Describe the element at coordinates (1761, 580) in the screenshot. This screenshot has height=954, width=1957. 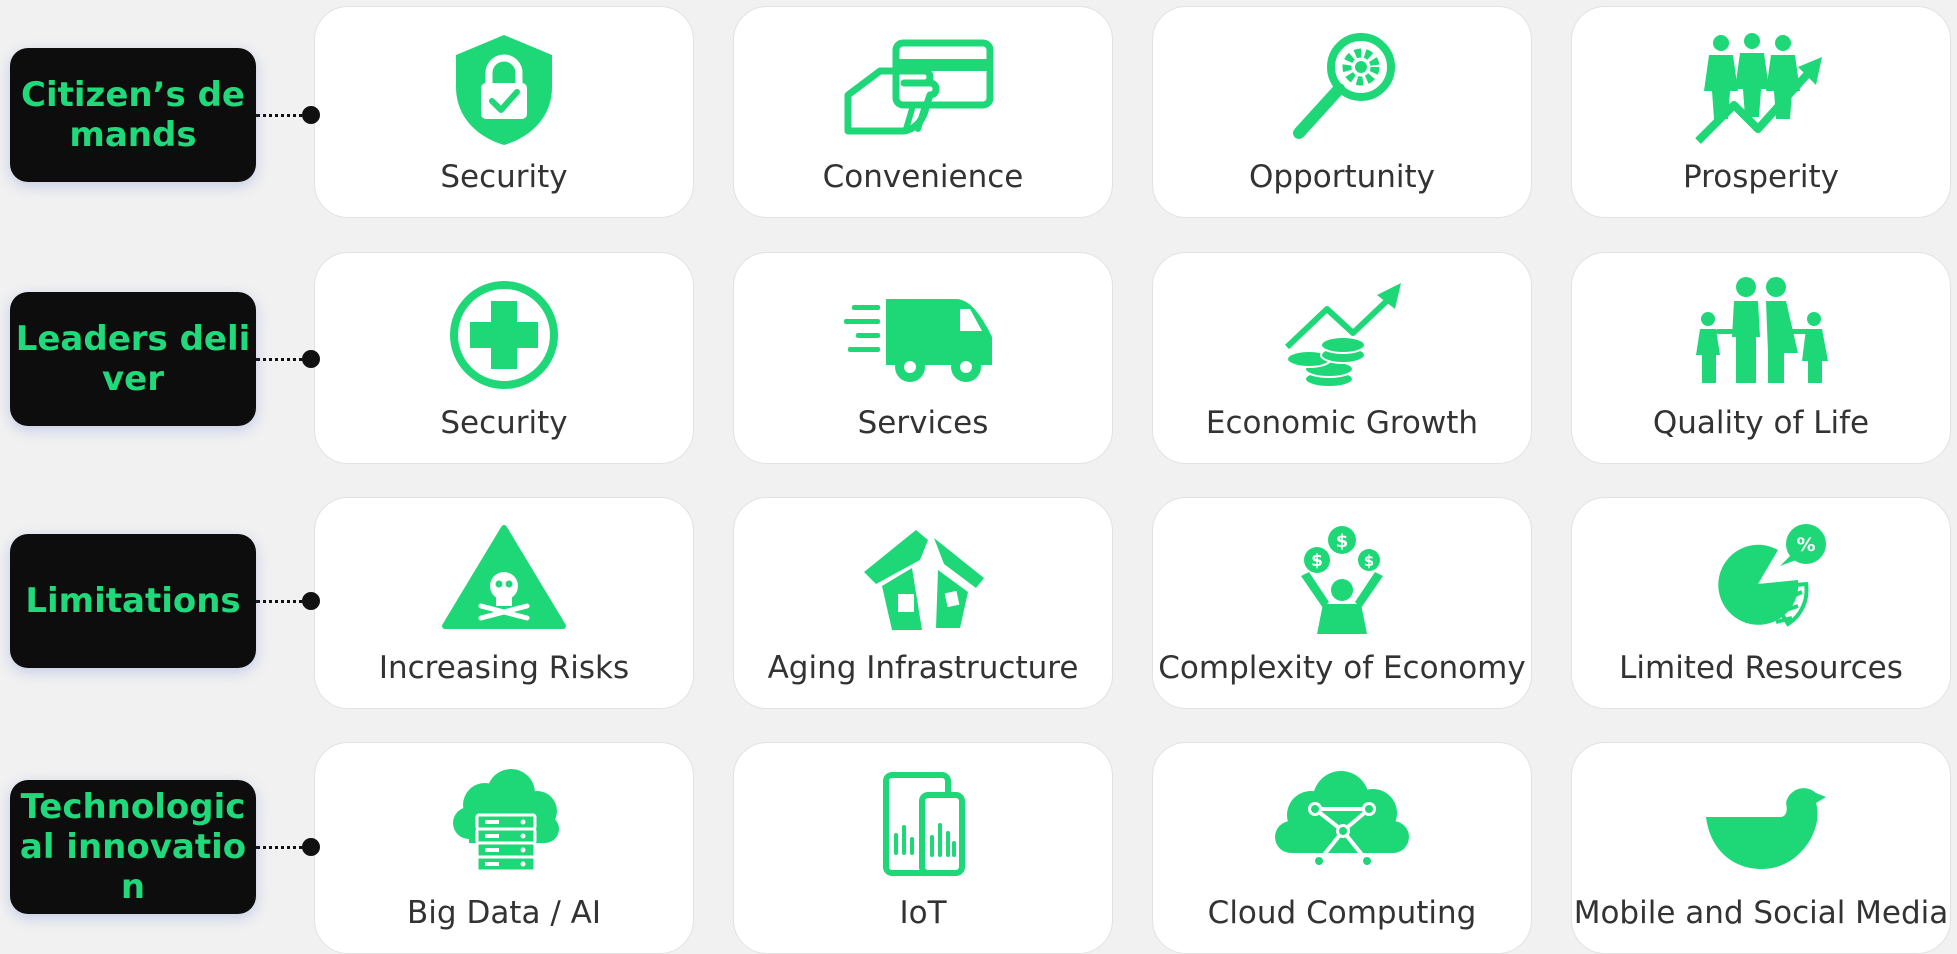
I see `pie-percent-icon: %` at that location.